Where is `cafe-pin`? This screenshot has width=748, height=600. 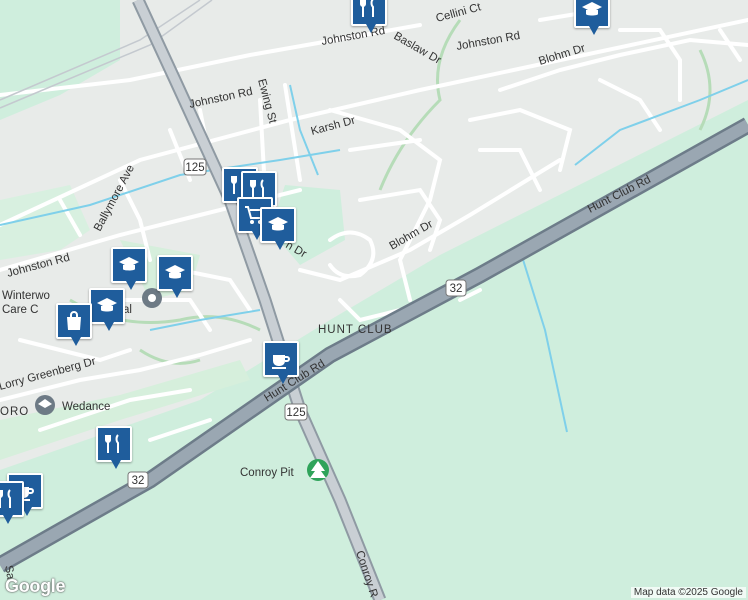 cafe-pin is located at coordinates (281, 362).